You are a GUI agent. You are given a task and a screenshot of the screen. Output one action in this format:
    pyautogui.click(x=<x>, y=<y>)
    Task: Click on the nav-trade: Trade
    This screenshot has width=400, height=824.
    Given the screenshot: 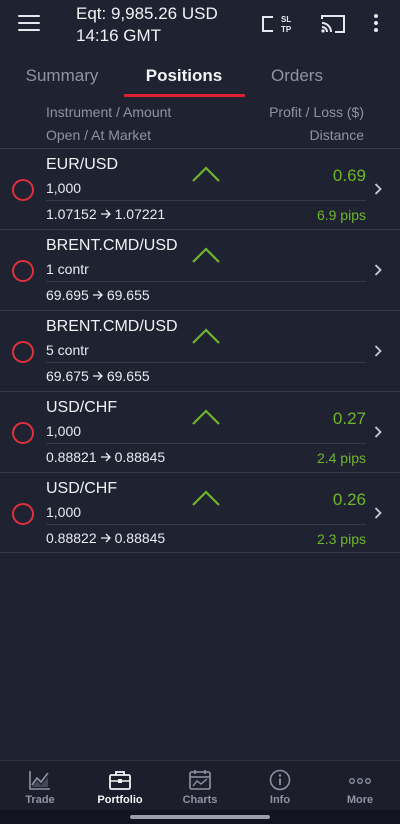 What is the action you would take?
    pyautogui.click(x=40, y=786)
    